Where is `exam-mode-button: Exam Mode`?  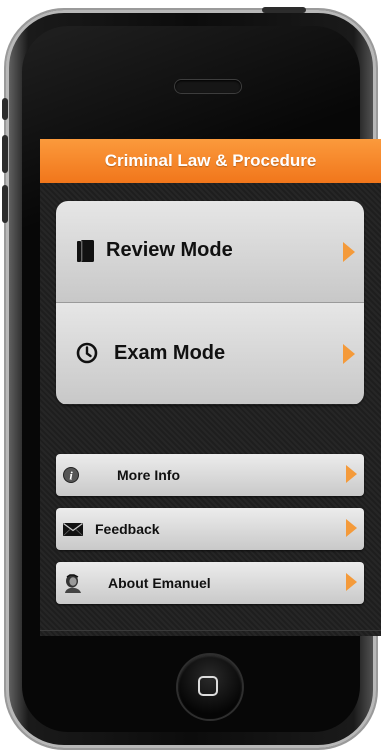 exam-mode-button: Exam Mode is located at coordinates (210, 353).